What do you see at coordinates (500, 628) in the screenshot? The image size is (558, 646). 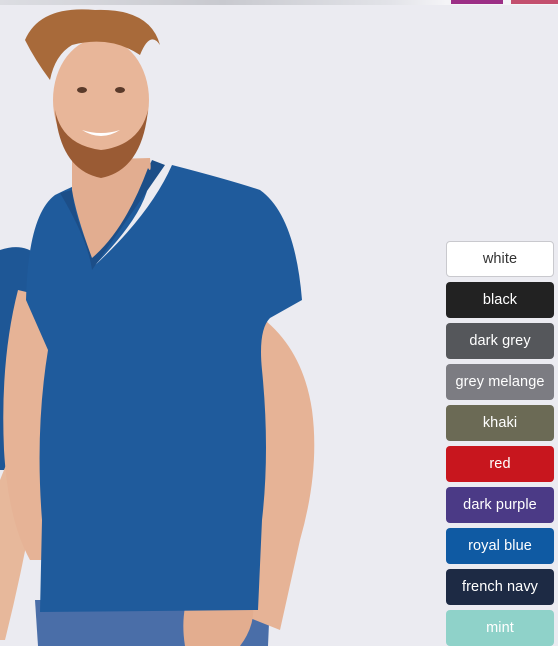 I see `color-option-mint: mint` at bounding box center [500, 628].